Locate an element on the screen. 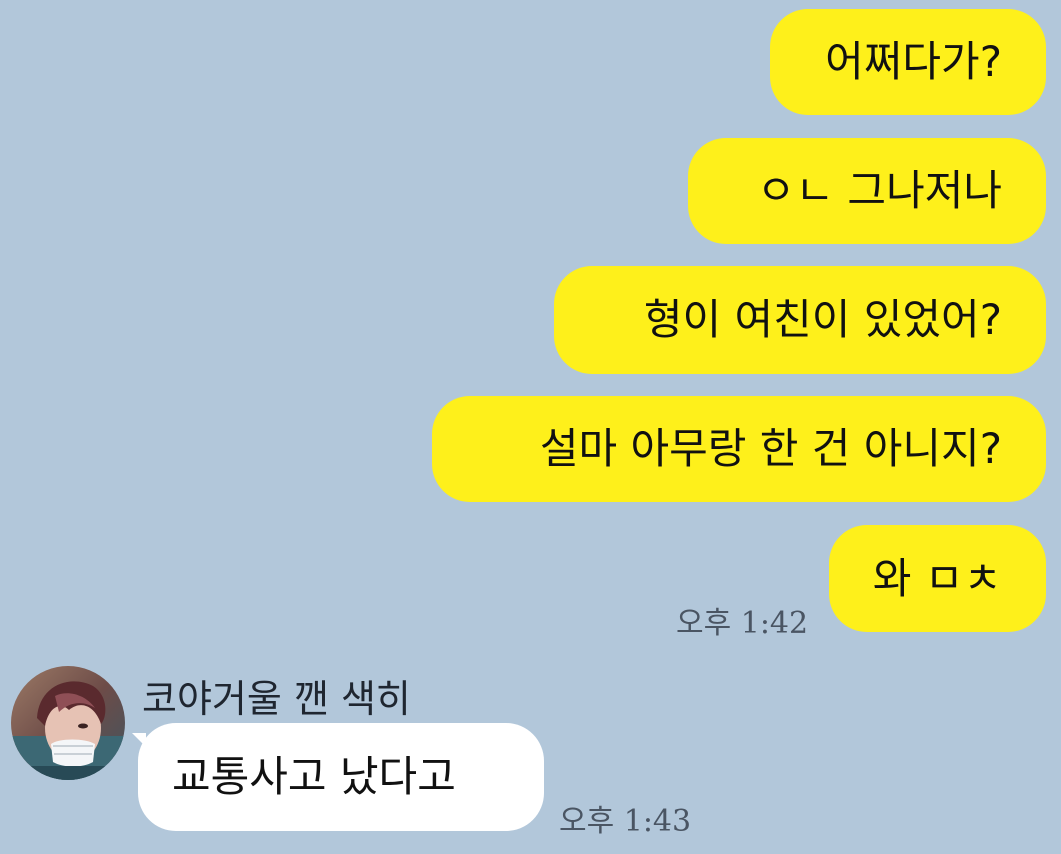 The image size is (1061, 854). message-timestamp: 오후 1:42 is located at coordinates (742, 623).